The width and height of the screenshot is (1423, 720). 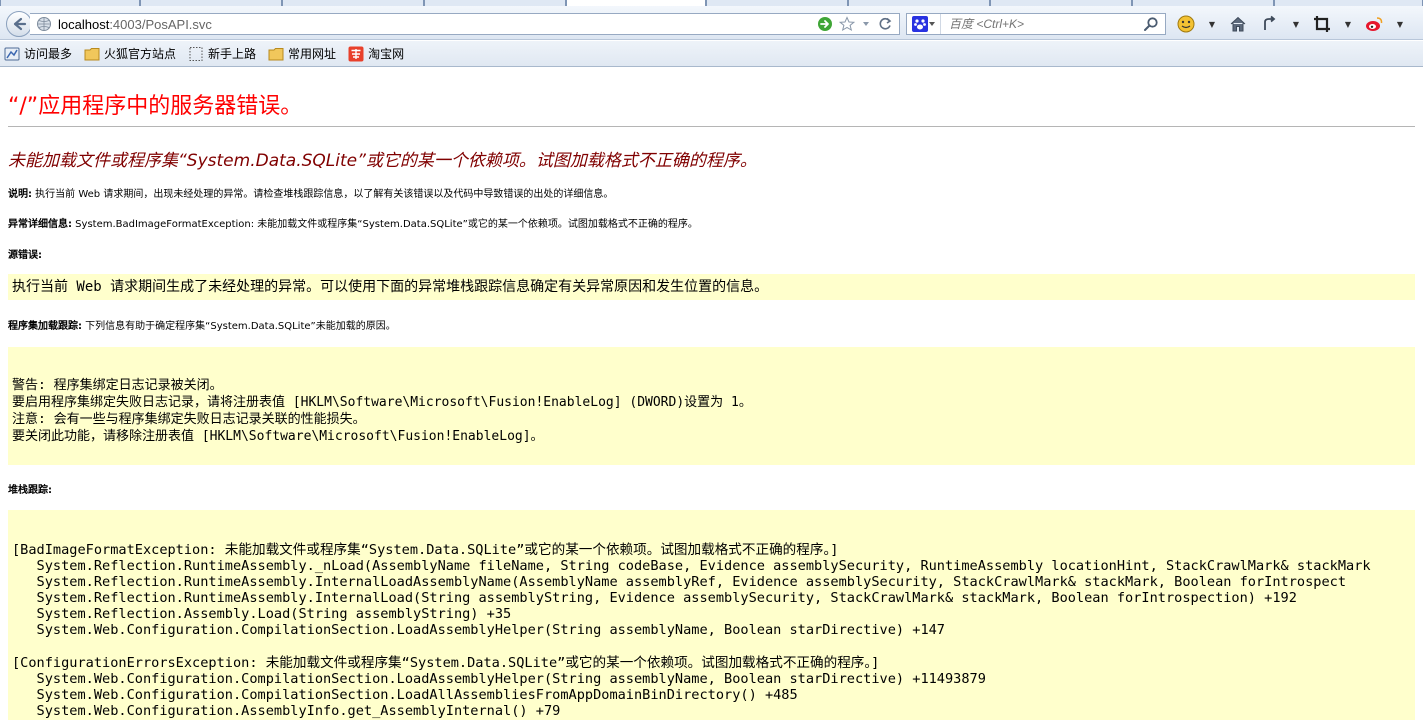 I want to click on weibo-icon, so click(x=1374, y=24).